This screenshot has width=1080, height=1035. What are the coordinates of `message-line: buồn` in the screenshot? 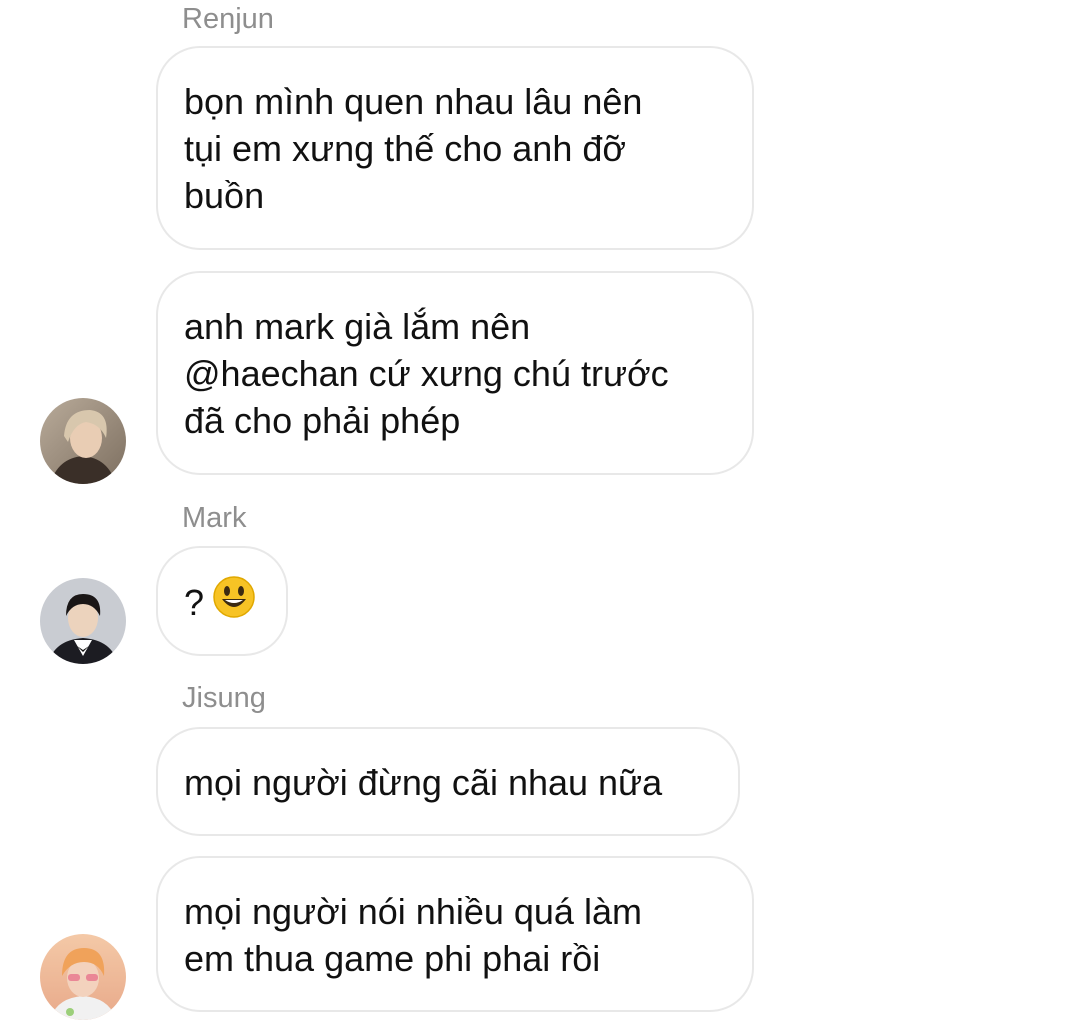 It's located at (224, 195).